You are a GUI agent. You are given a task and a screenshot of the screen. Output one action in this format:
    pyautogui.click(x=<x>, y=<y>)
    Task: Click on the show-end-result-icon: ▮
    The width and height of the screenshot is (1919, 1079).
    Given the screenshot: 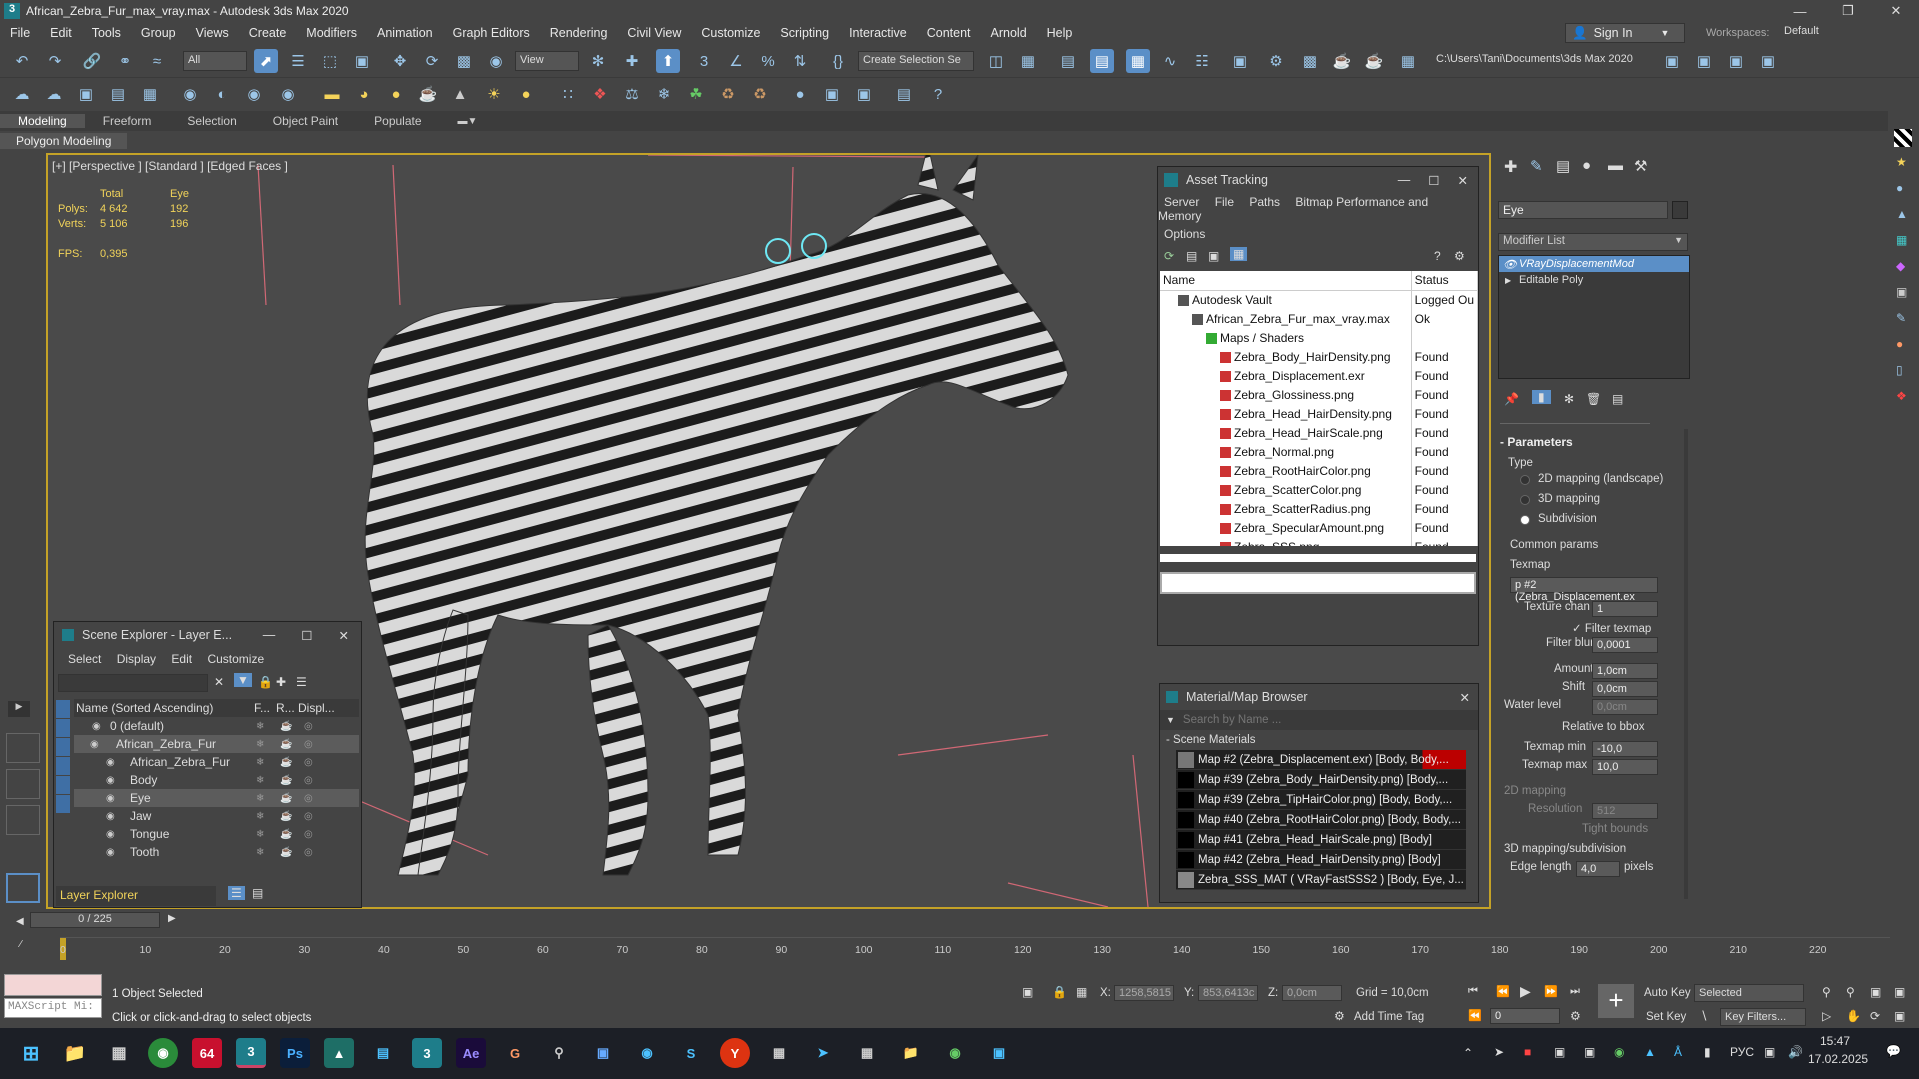 What is the action you would take?
    pyautogui.click(x=1541, y=397)
    